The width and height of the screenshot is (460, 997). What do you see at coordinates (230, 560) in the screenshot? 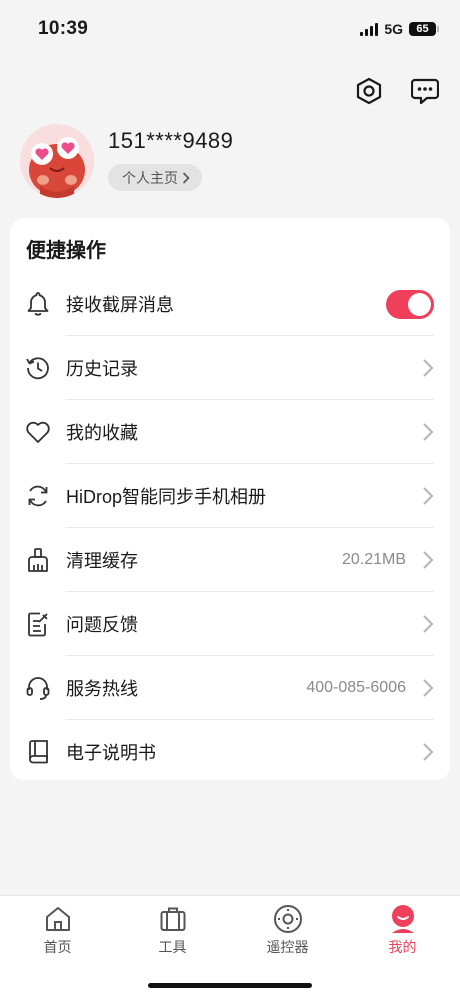
I see `row-clear-cache: 清理缓存 20.21MB` at bounding box center [230, 560].